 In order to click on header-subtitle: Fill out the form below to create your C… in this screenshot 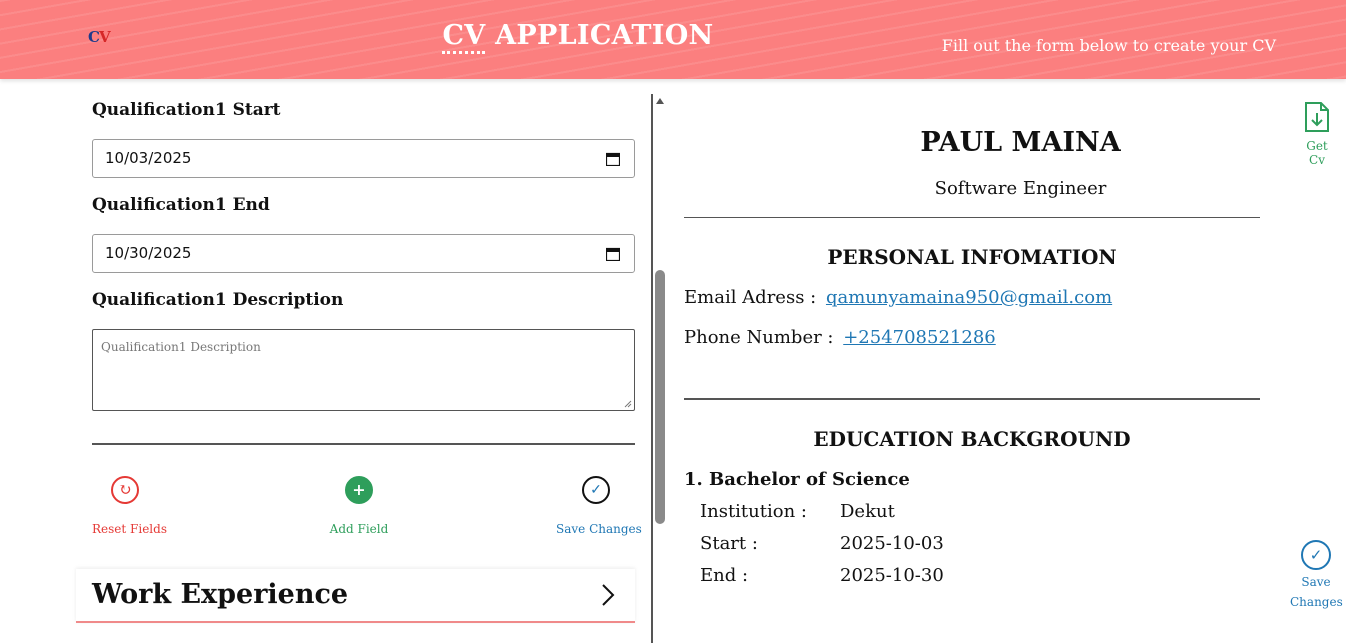, I will do `click(1108, 45)`.